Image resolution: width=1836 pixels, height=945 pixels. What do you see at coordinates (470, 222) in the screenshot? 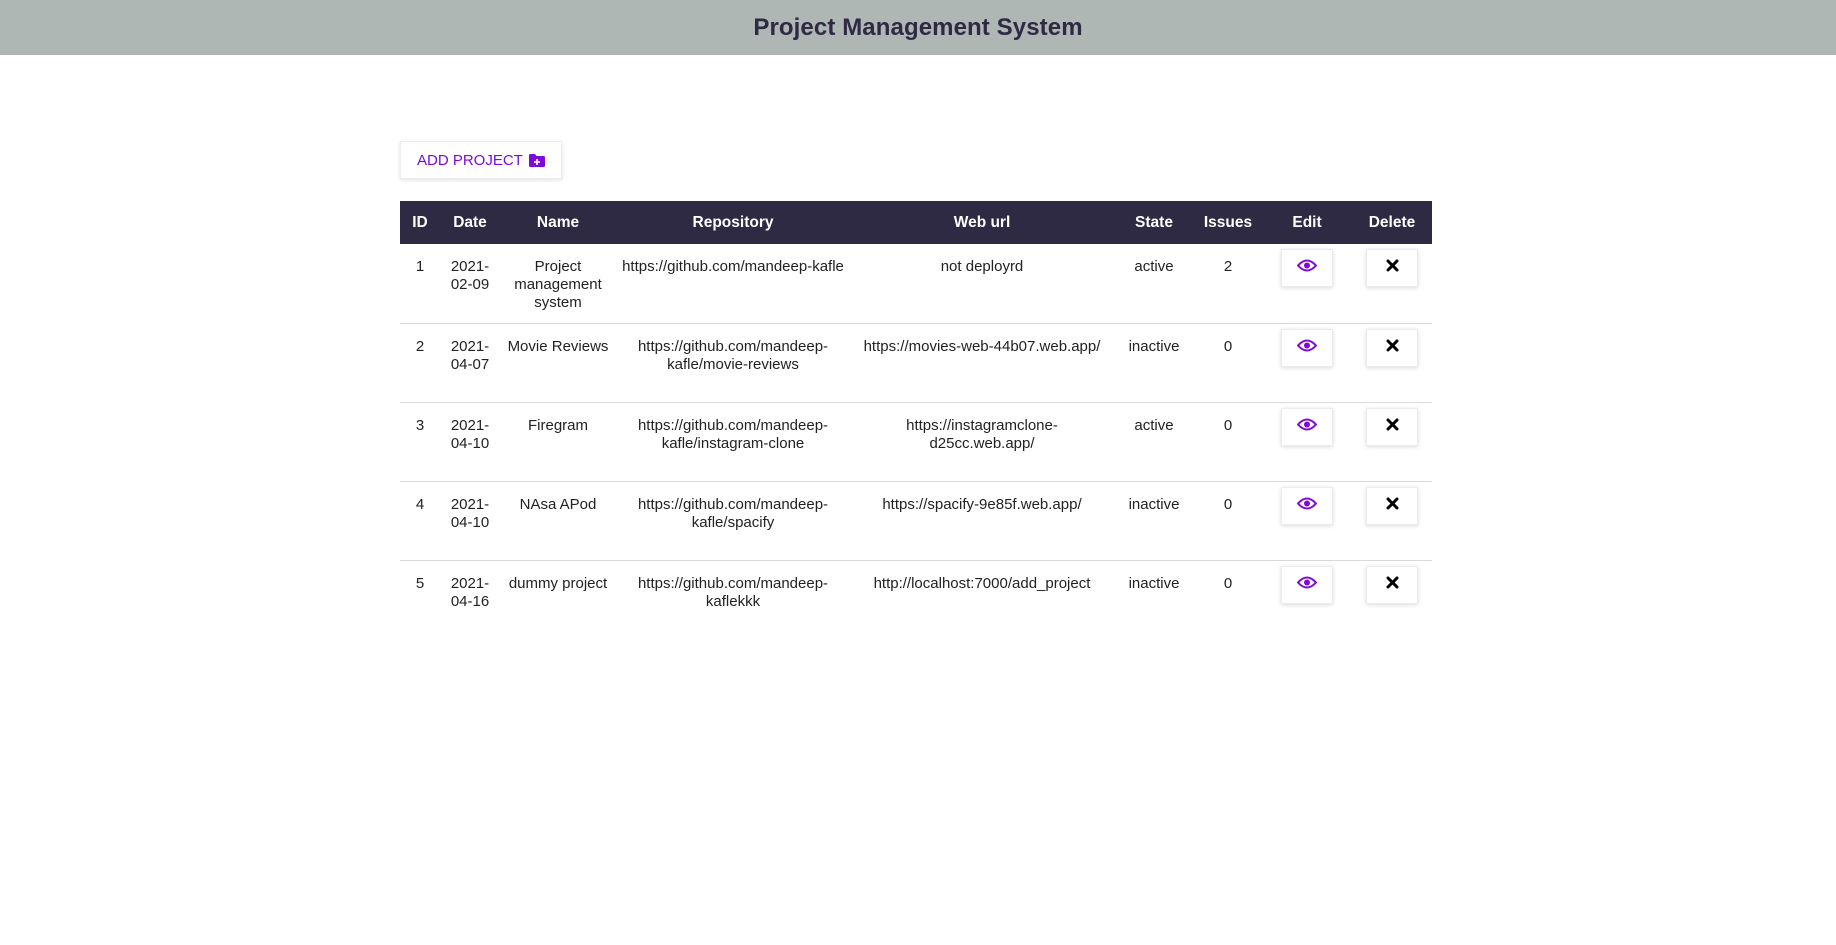
I see `column-header-date: Date` at bounding box center [470, 222].